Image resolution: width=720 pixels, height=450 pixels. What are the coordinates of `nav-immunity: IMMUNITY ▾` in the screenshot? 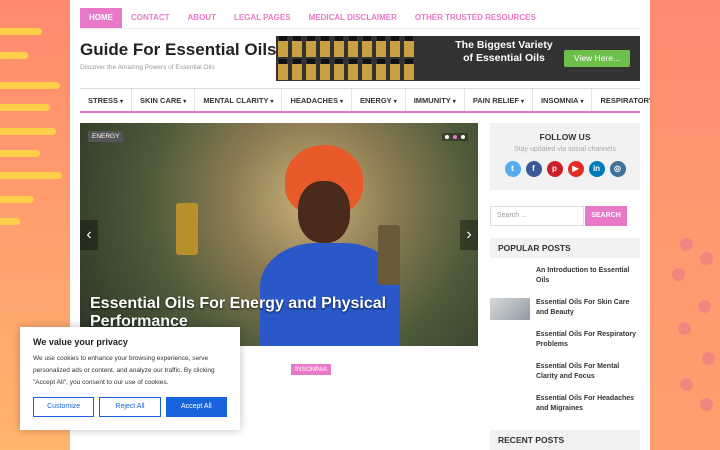 It's located at (435, 100).